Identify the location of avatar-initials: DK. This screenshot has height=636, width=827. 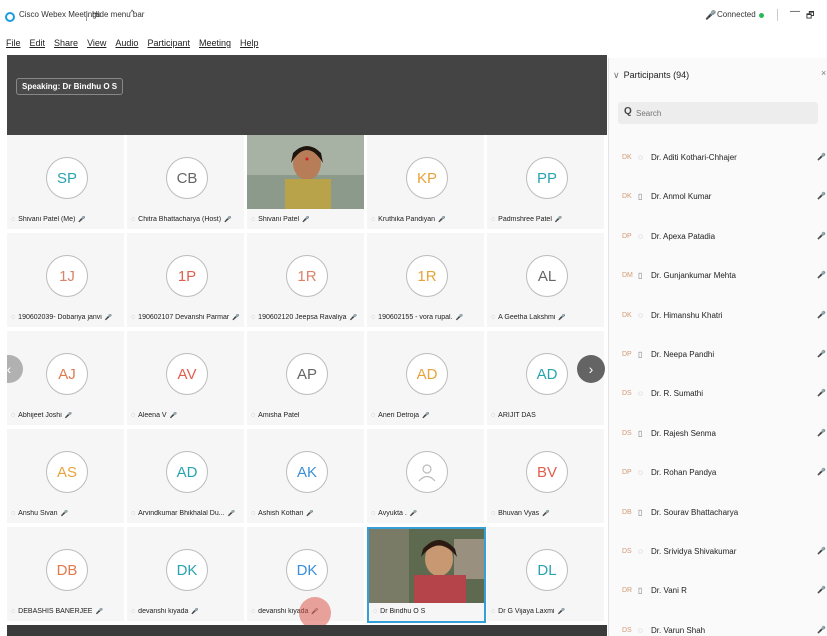
(187, 570).